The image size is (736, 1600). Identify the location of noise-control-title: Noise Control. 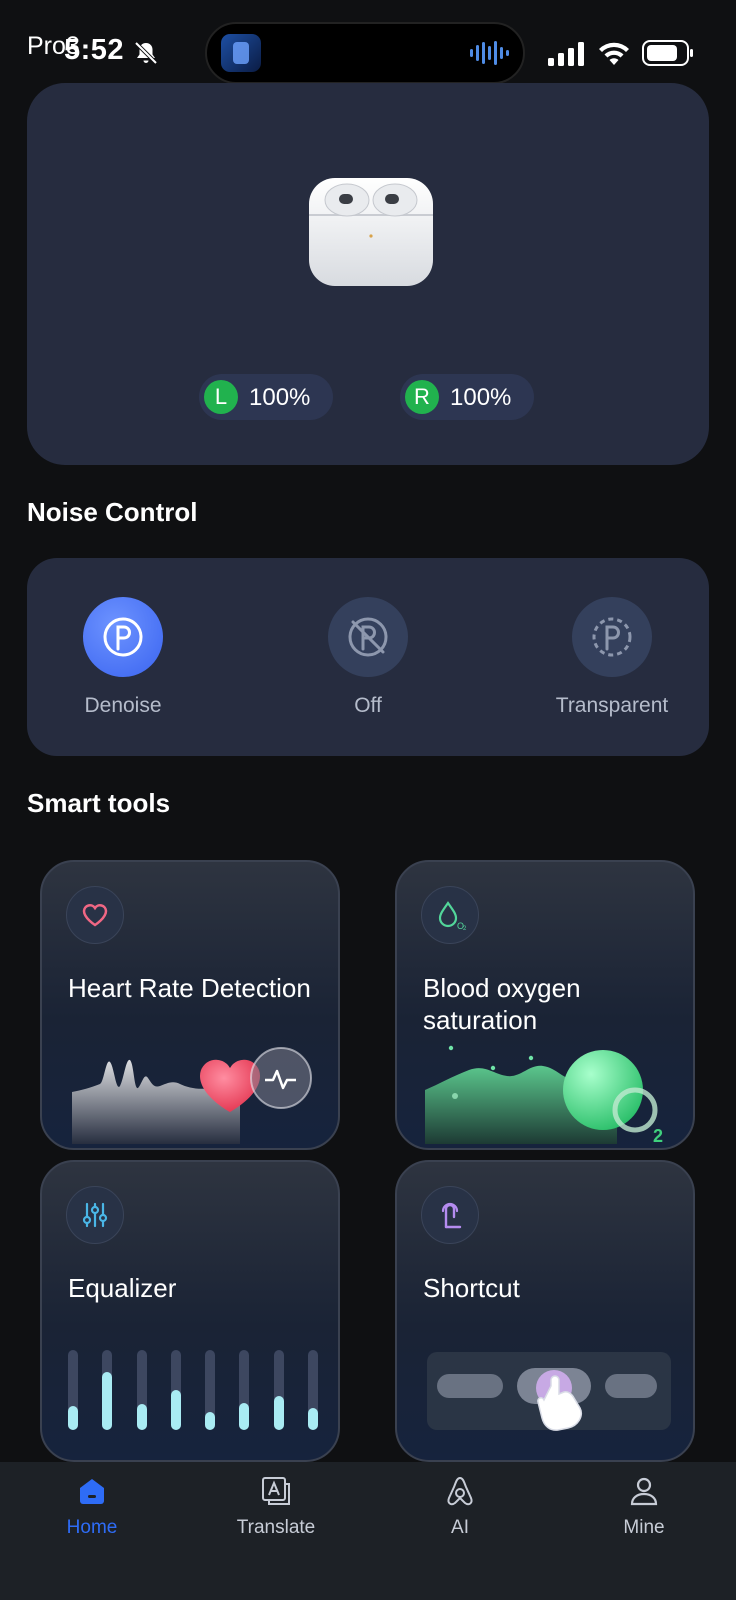
(112, 512).